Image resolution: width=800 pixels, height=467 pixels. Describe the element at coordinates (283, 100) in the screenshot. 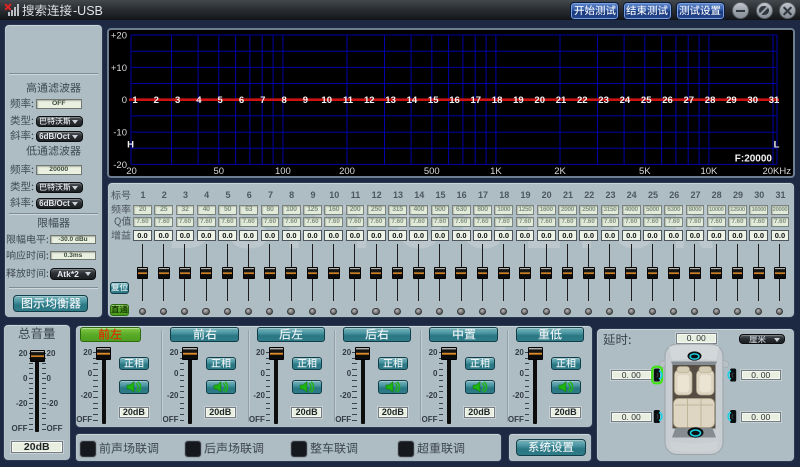

I see `svg-text: 8` at that location.